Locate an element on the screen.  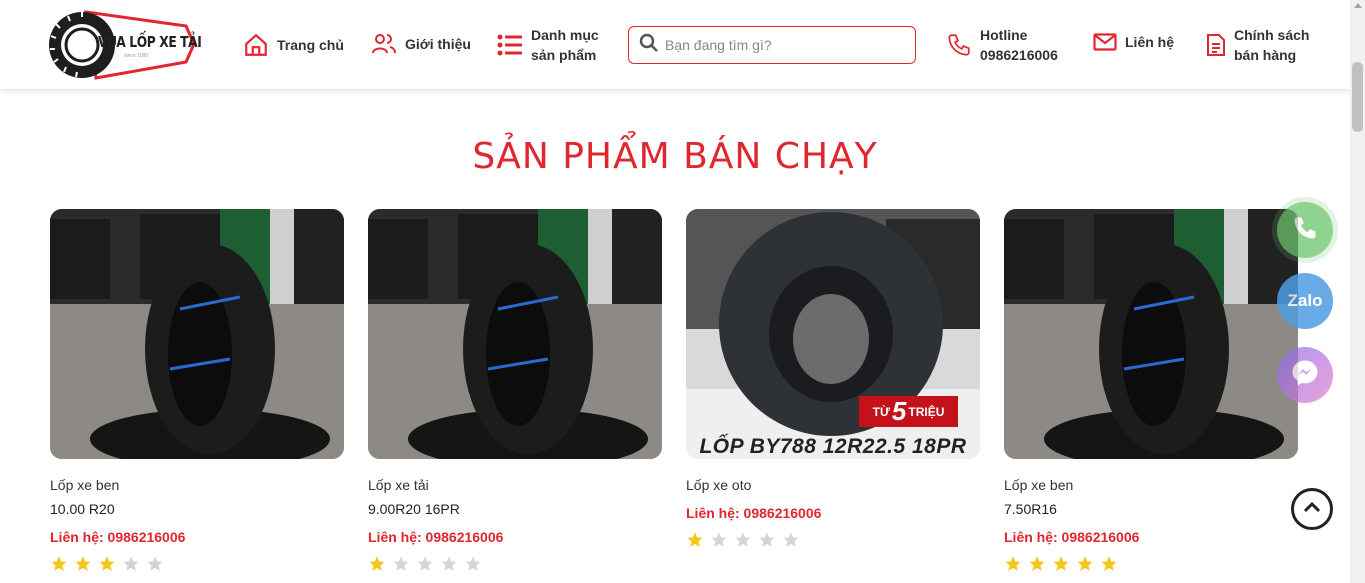
messenger-icon is located at coordinates (1305, 375).